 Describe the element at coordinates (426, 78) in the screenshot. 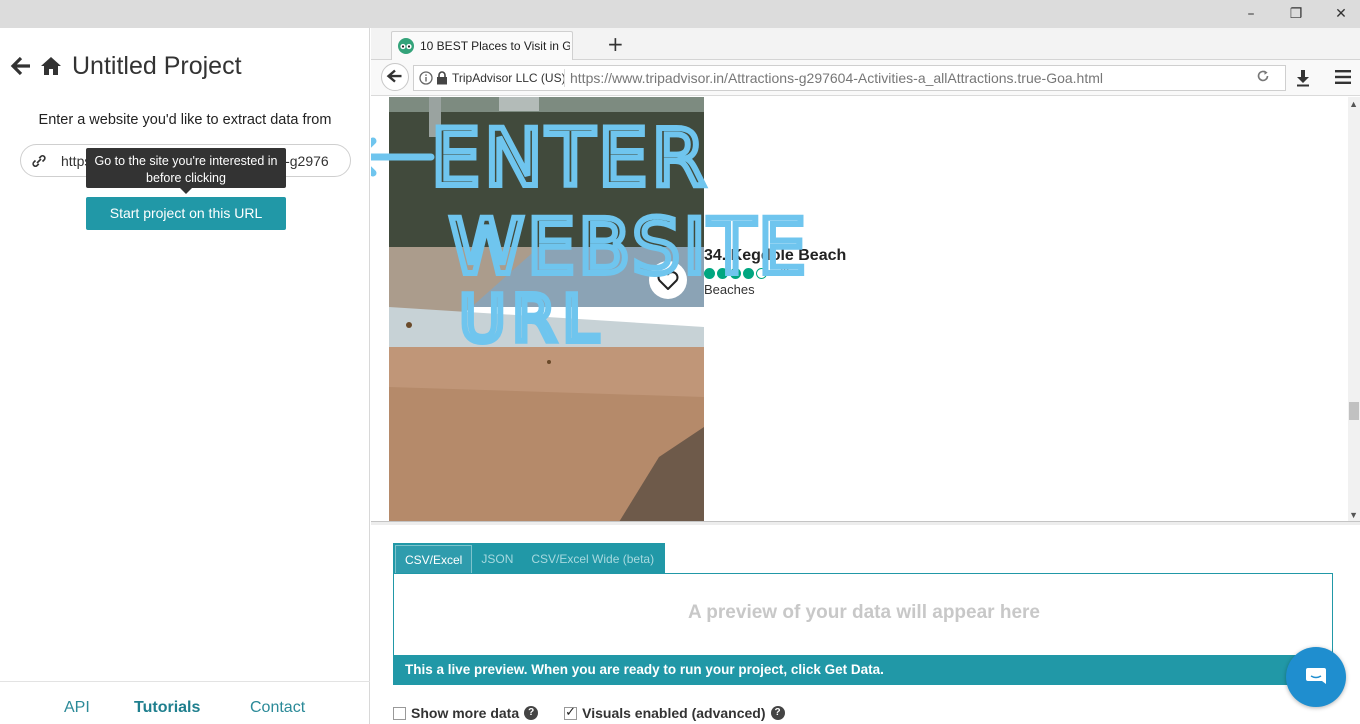

I see `info-icon` at that location.